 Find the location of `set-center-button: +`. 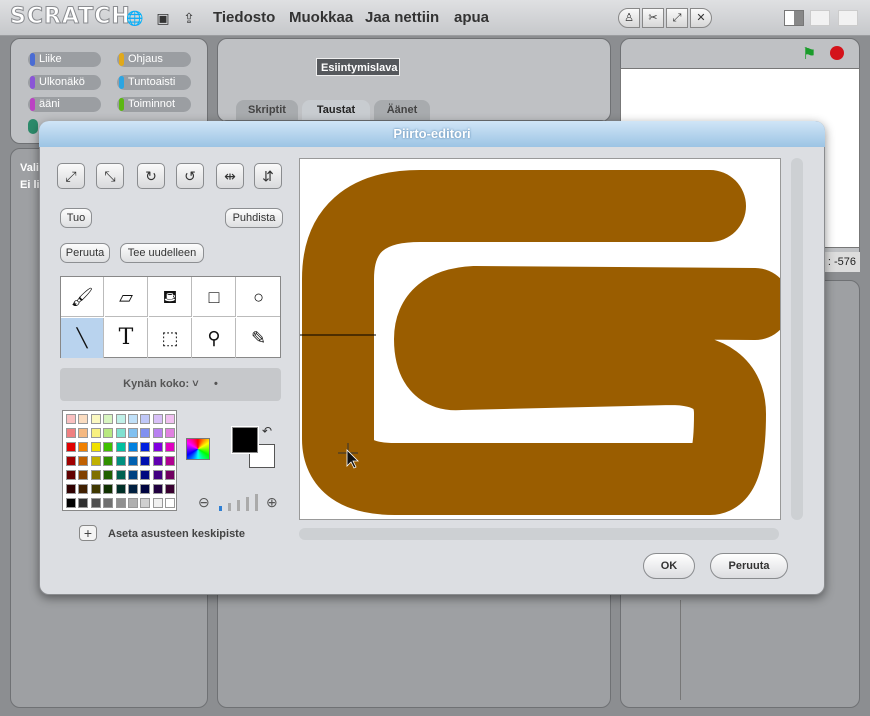

set-center-button: + is located at coordinates (88, 533).